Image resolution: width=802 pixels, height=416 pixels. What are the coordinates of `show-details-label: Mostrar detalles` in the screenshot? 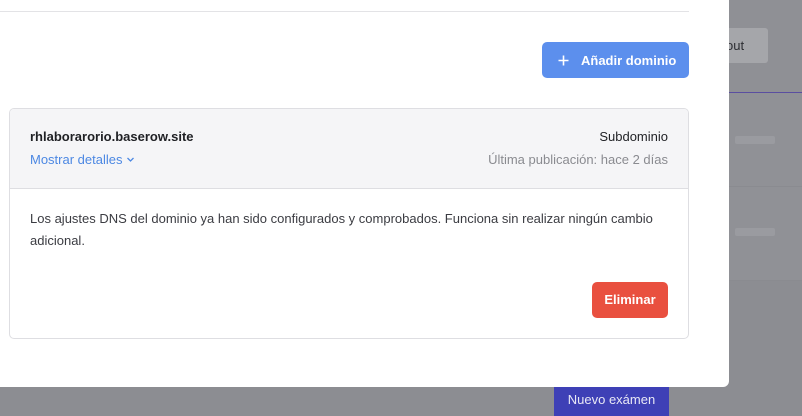 It's located at (76, 159).